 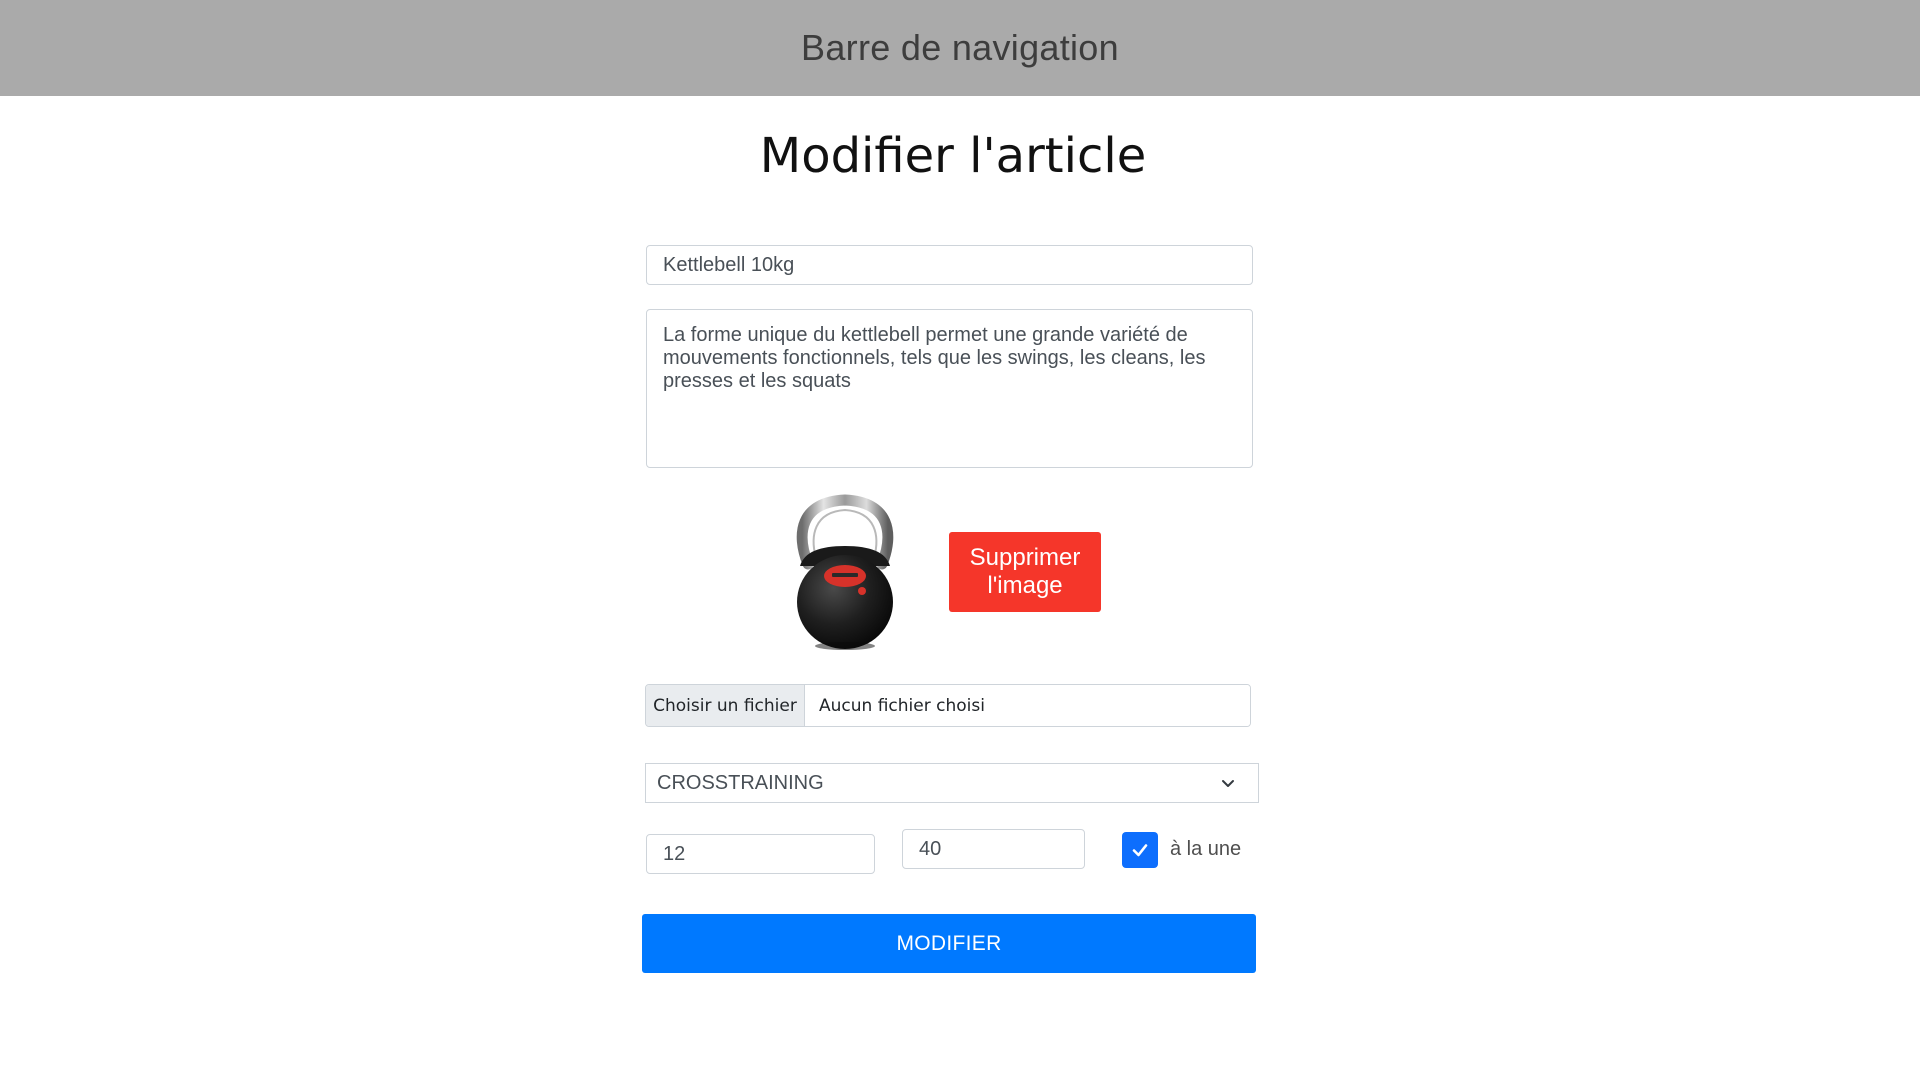 I want to click on price-input: 40, so click(x=993, y=849).